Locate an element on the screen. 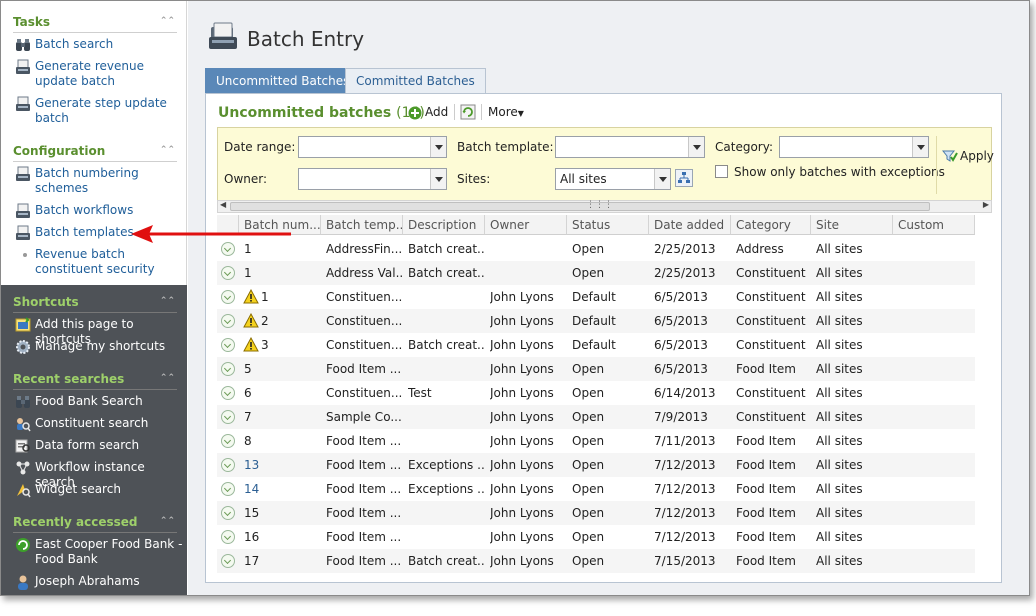 The width and height of the screenshot is (1036, 616). configuration-link-3: Revenue batch constituent security is located at coordinates (106, 262).